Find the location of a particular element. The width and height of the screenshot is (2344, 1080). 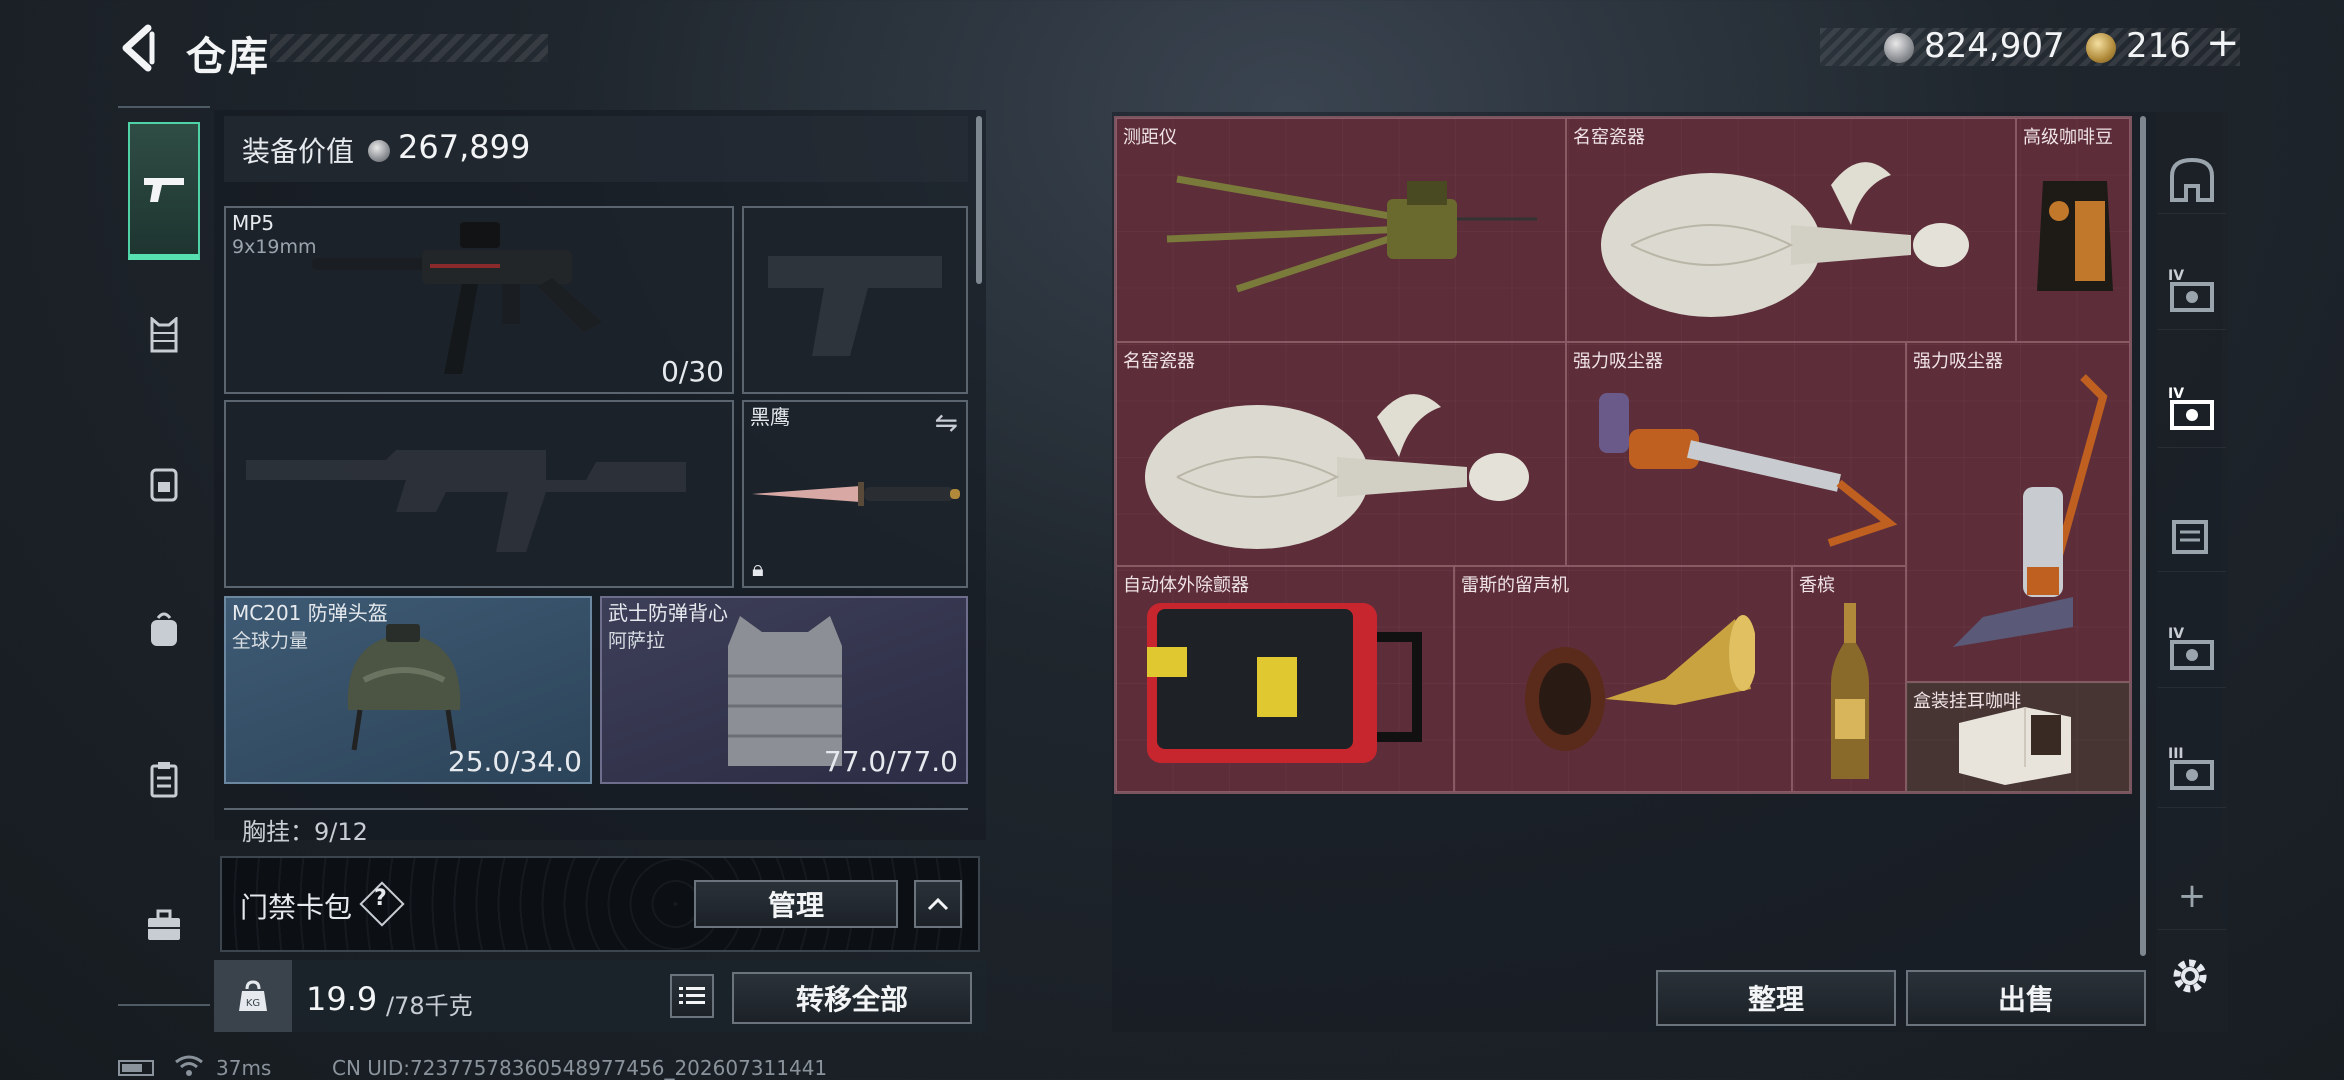

lock-icon: 🔒︎ is located at coordinates (758, 569).